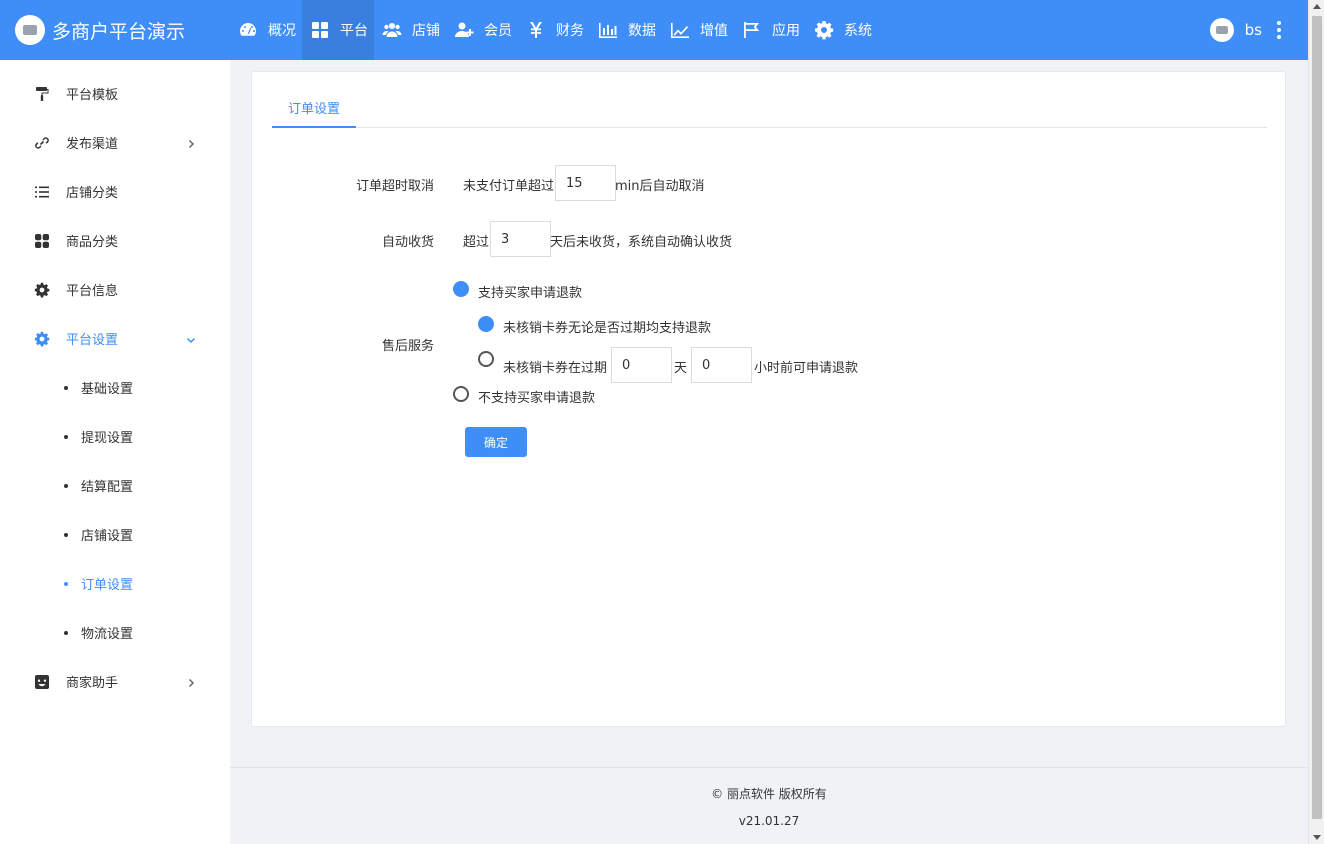  I want to click on paint-roller-icon, so click(42, 94).